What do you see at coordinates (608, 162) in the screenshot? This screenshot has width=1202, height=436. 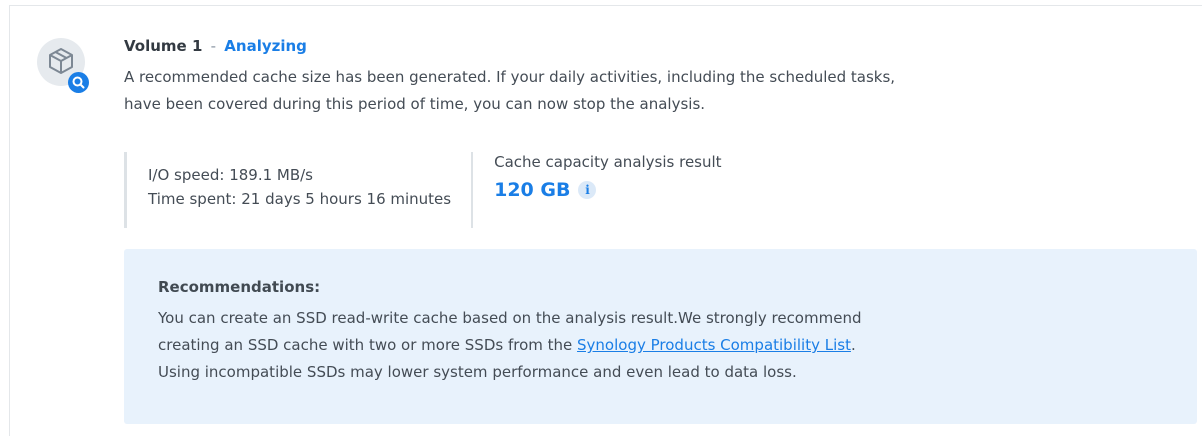 I see `cache-result-label: Cache capacity analysis result` at bounding box center [608, 162].